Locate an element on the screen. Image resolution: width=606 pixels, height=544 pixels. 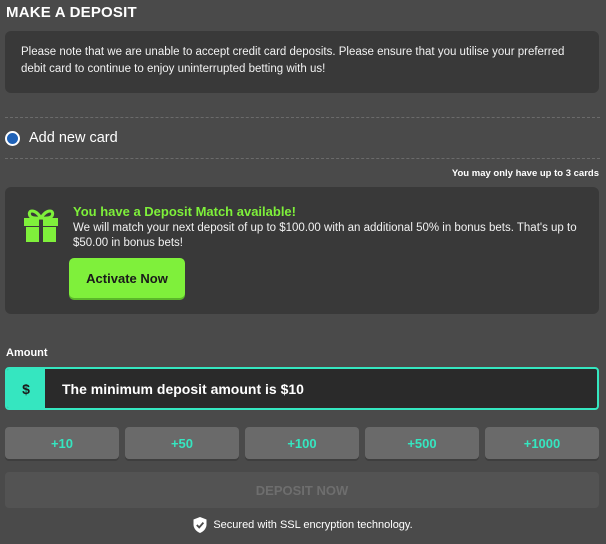
quick-amount-500-button: +500 is located at coordinates (422, 443).